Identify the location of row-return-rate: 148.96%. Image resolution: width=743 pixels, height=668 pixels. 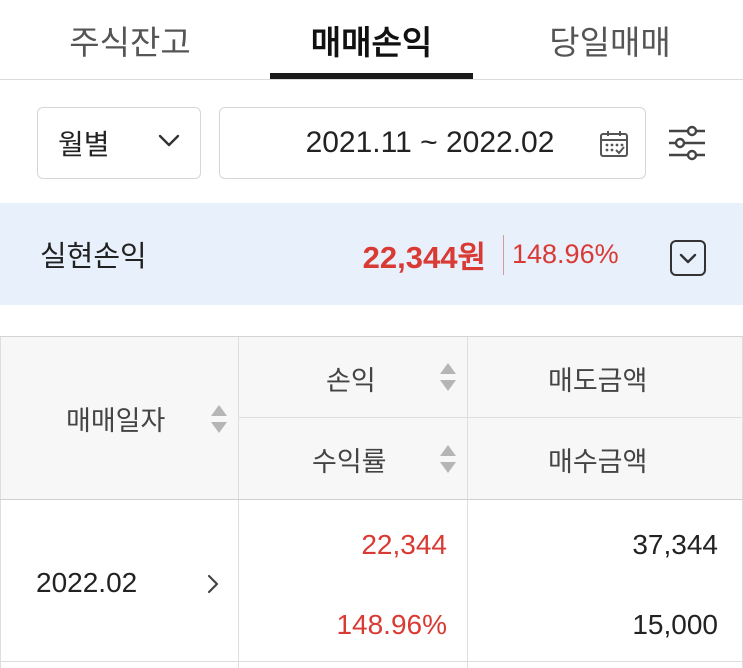
(391, 624).